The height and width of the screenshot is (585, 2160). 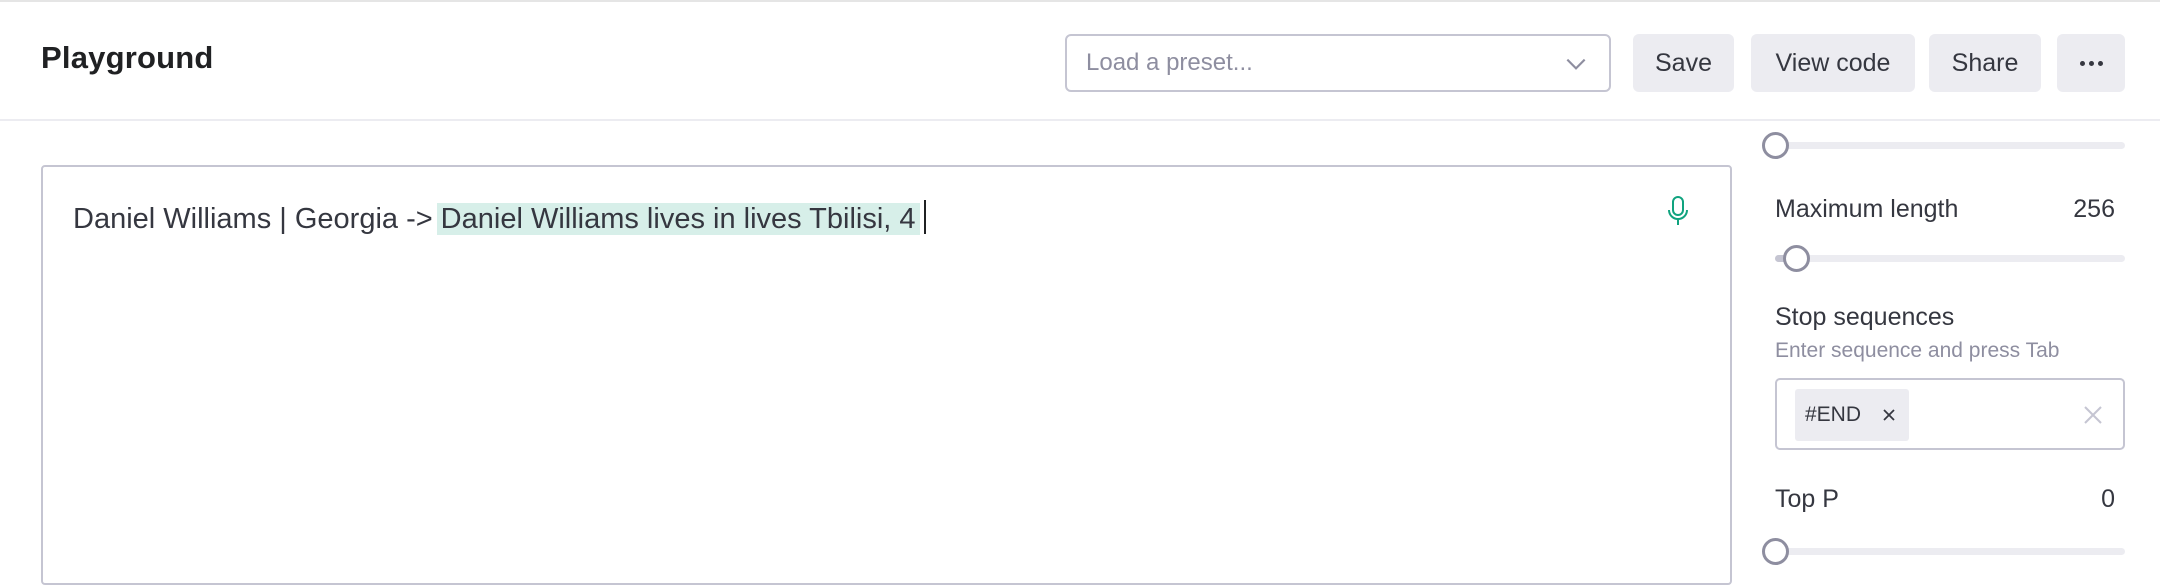 I want to click on more-options-button, so click(x=2091, y=63).